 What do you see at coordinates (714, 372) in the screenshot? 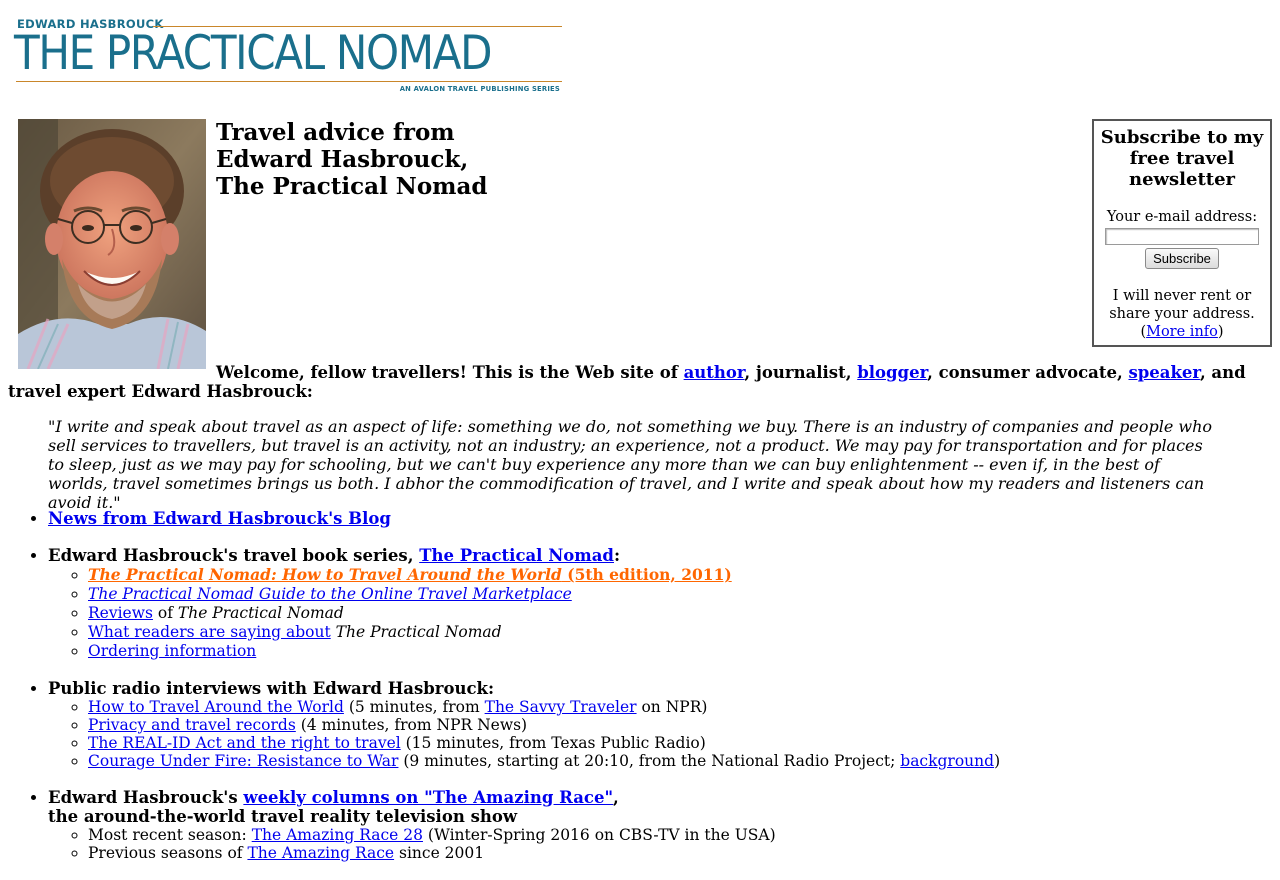
I see `author-link: author` at bounding box center [714, 372].